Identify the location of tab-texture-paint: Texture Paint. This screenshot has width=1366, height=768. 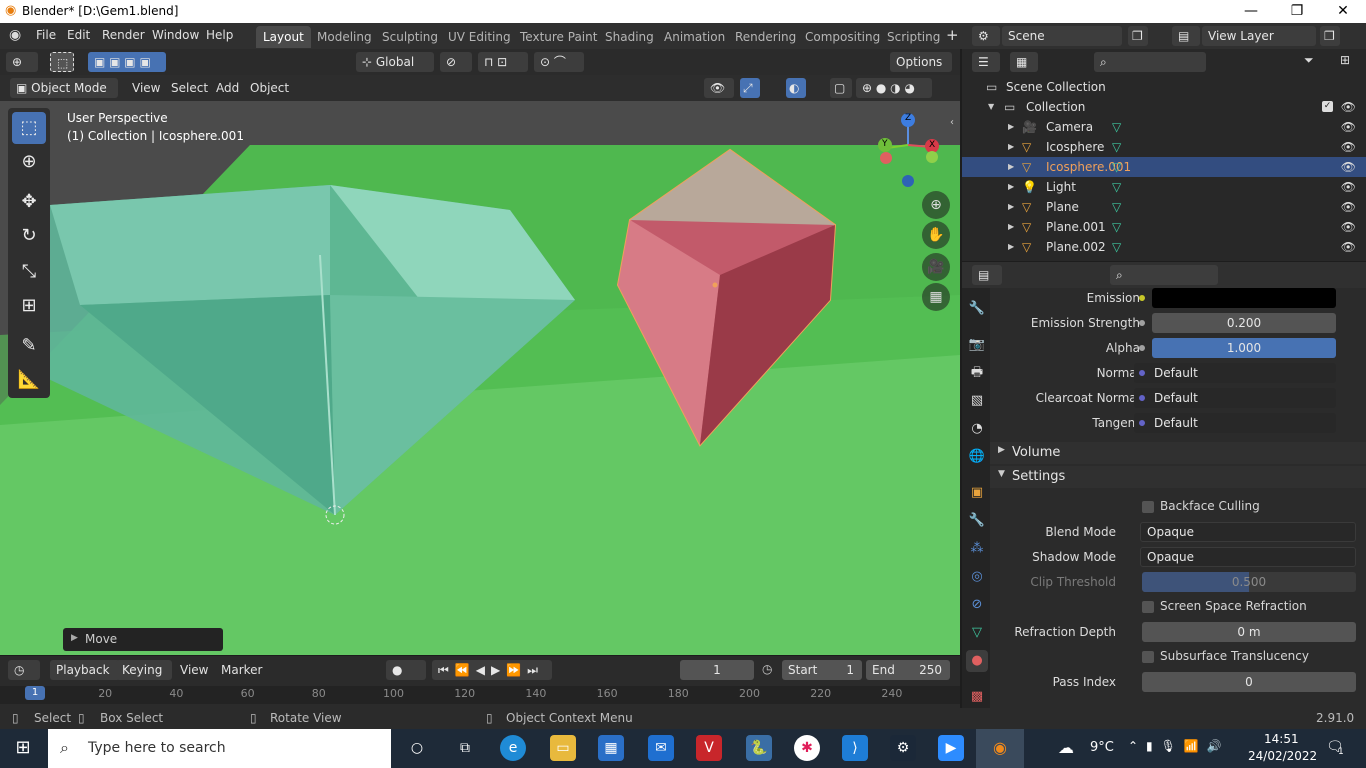
(558, 37).